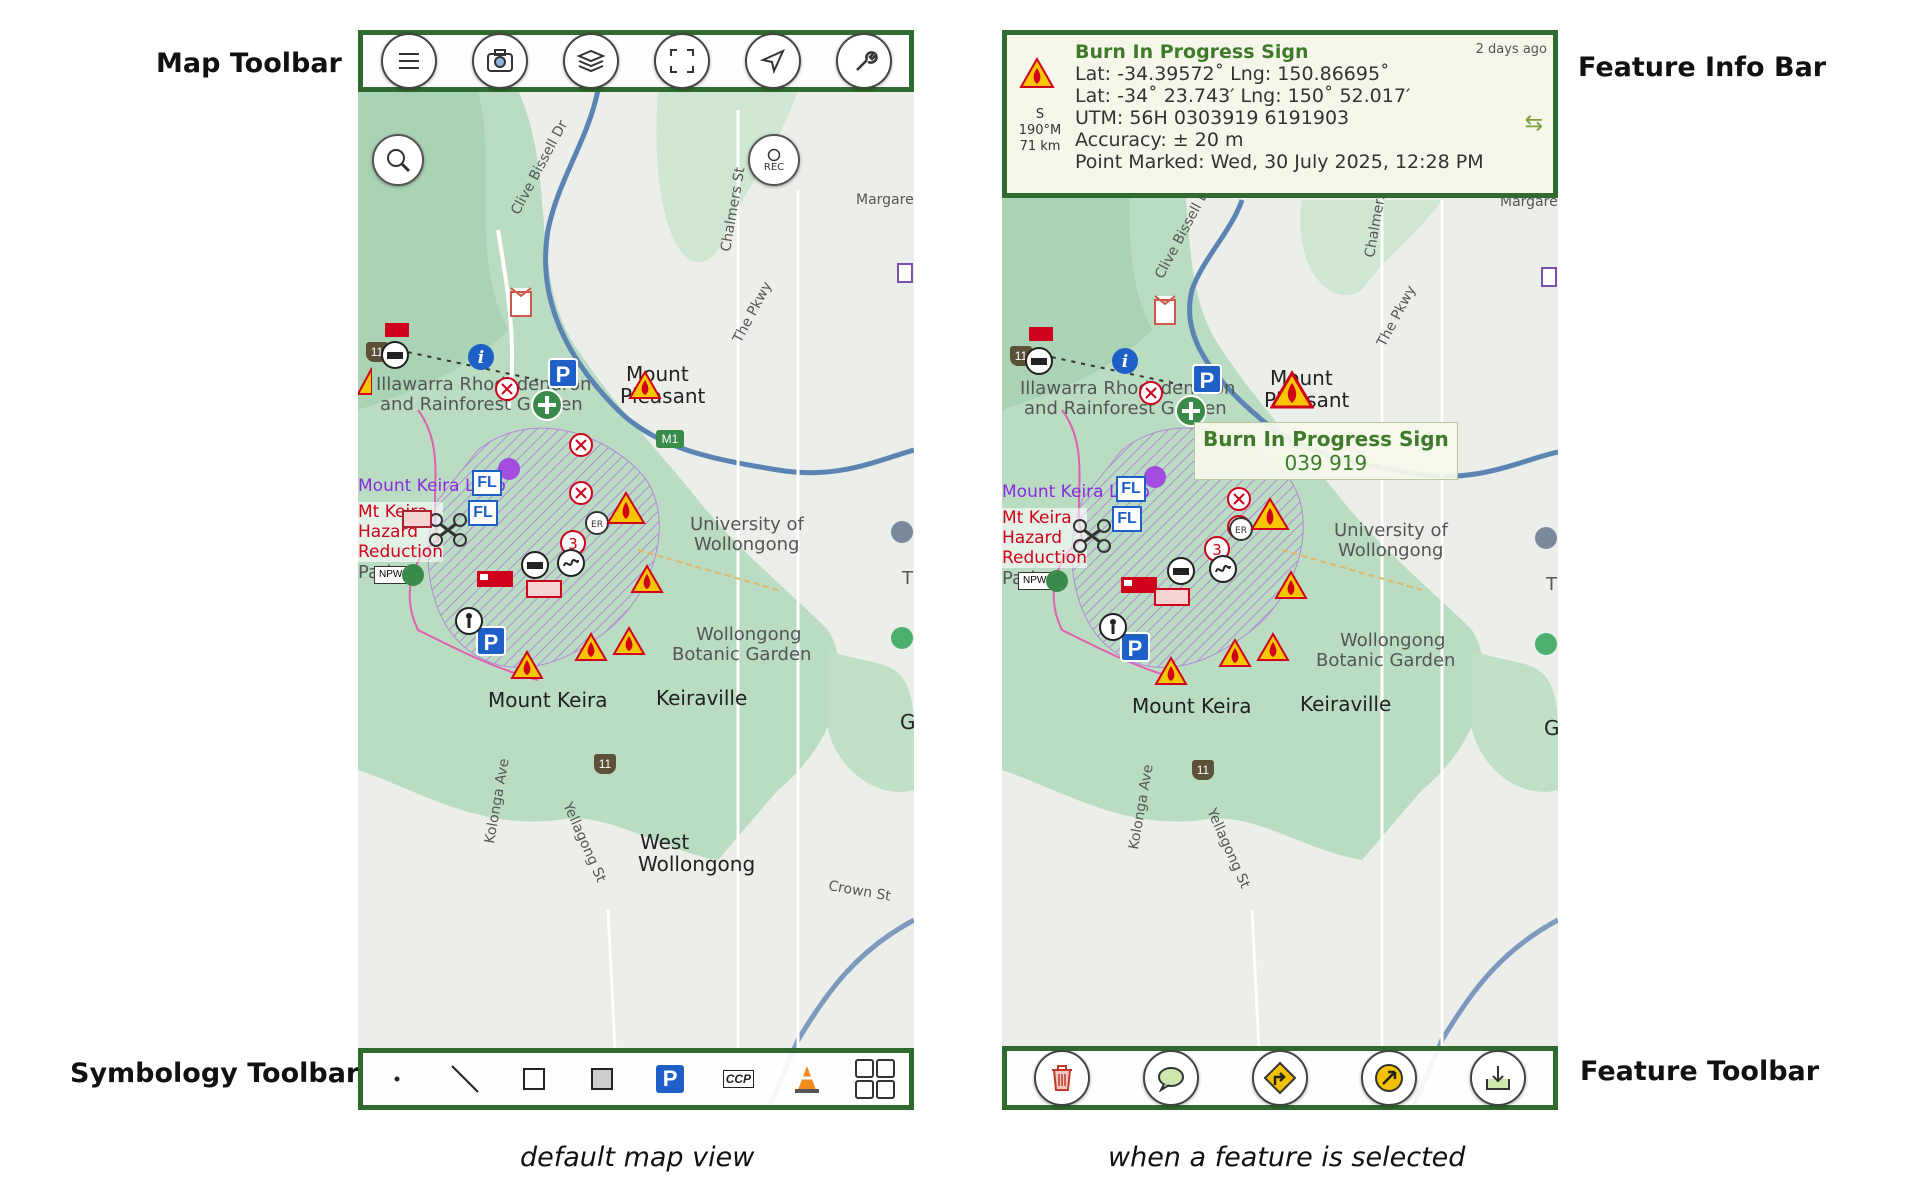 The image size is (1916, 1180). What do you see at coordinates (1326, 451) in the screenshot?
I see `feature-tooltip: Burn In Progress Sign 039 919` at bounding box center [1326, 451].